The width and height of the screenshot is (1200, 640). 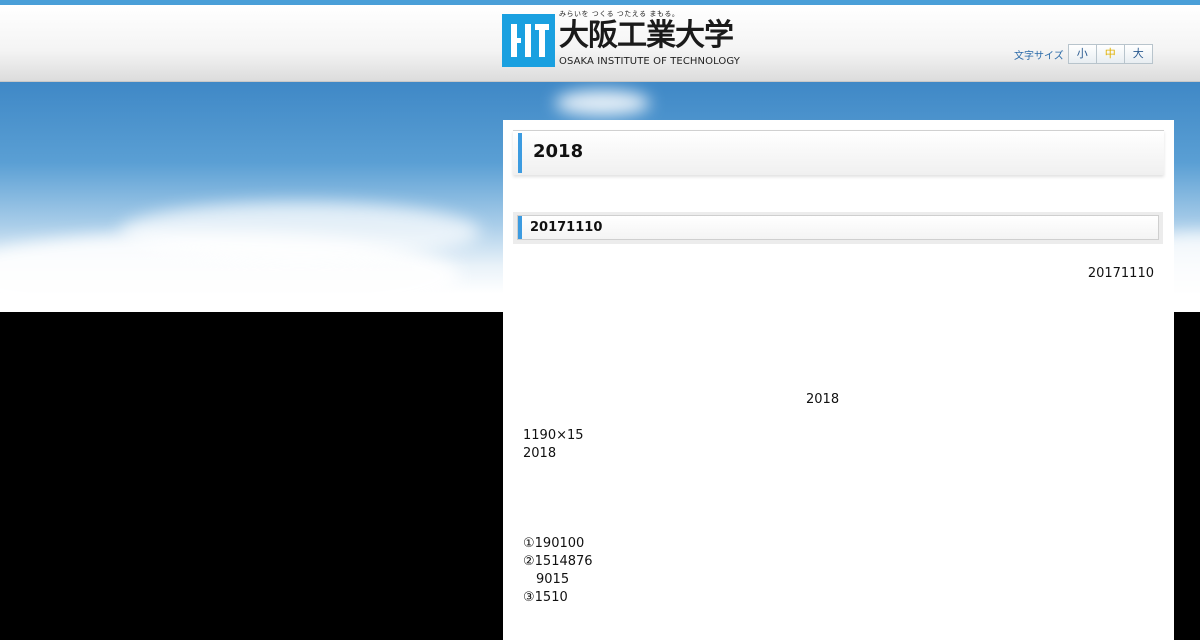 I want to click on body-line: 1190×15, so click(x=553, y=435).